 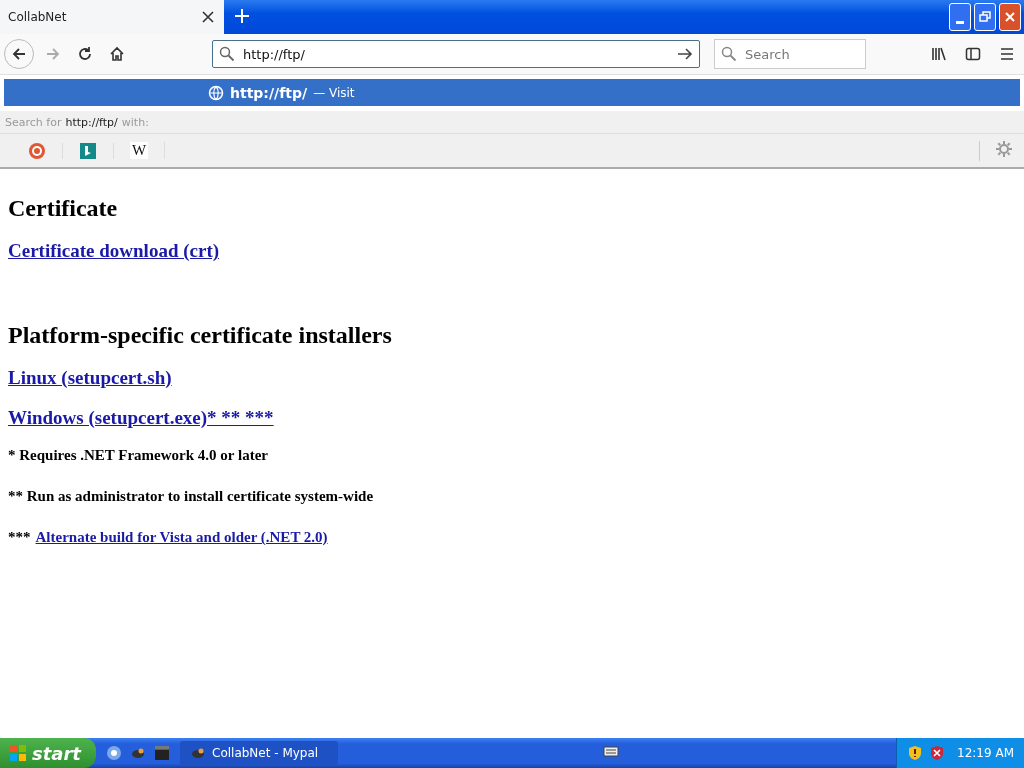 I want to click on forward-arrow-icon, so click(x=53, y=54).